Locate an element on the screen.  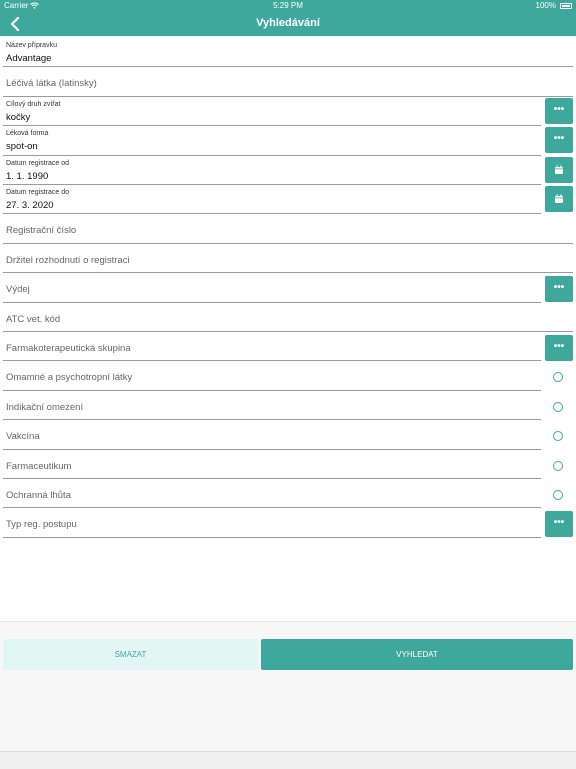
forma-value: spot-on is located at coordinates (22, 147).